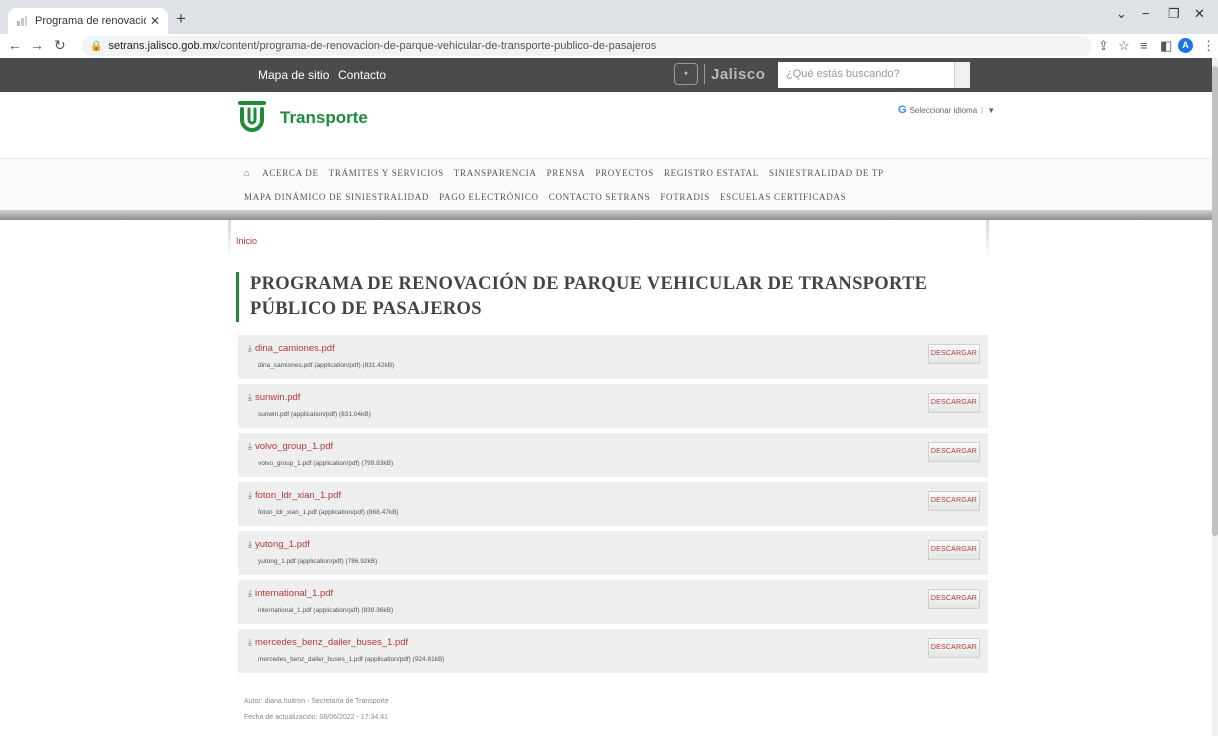 The width and height of the screenshot is (1218, 736). I want to click on nav-item-registro: REGISTRO ESTATAL, so click(711, 173).